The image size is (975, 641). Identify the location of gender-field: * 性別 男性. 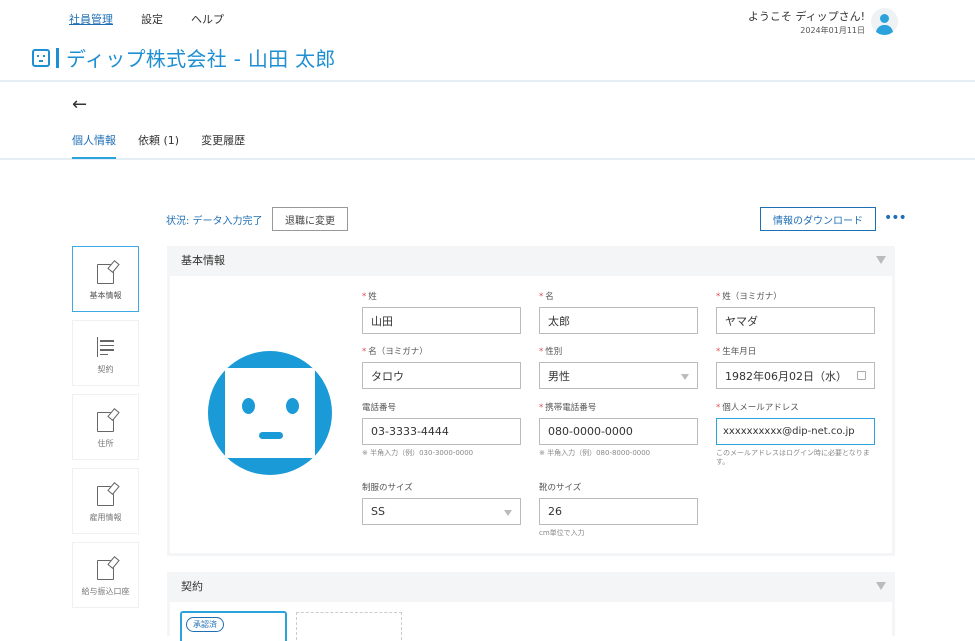
(618, 367).